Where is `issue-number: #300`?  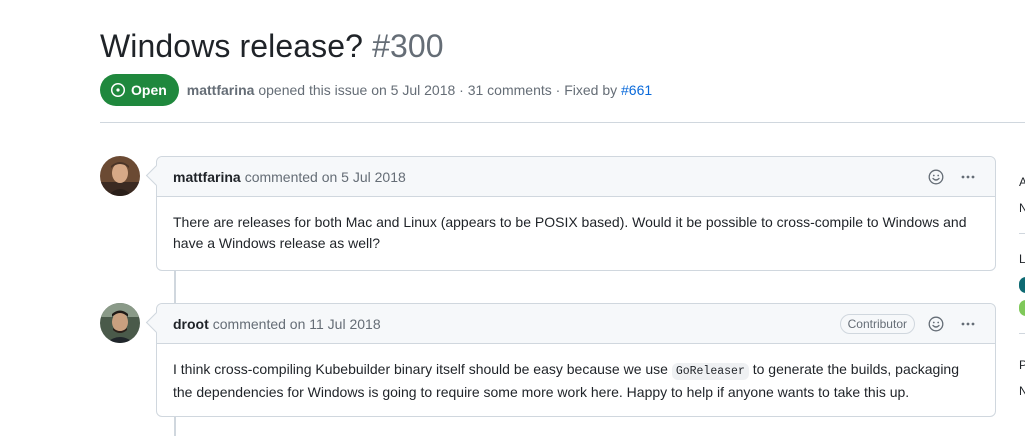
issue-number: #300 is located at coordinates (408, 46).